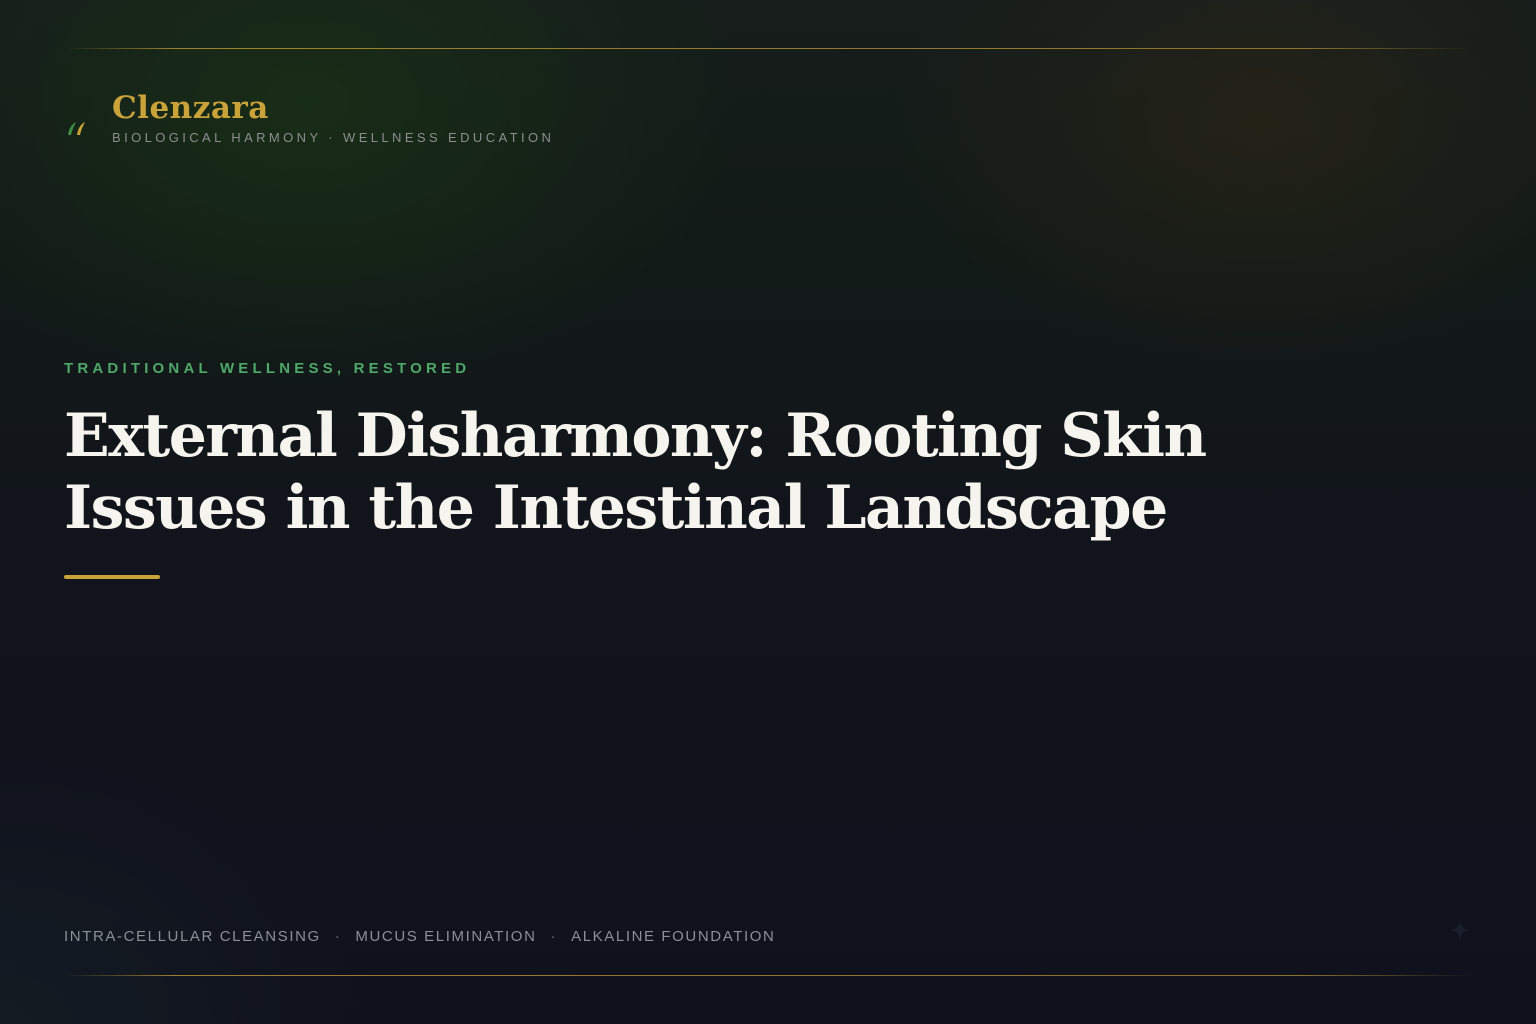 The width and height of the screenshot is (1536, 1024). What do you see at coordinates (768, 975) in the screenshot?
I see `bottom-divider` at bounding box center [768, 975].